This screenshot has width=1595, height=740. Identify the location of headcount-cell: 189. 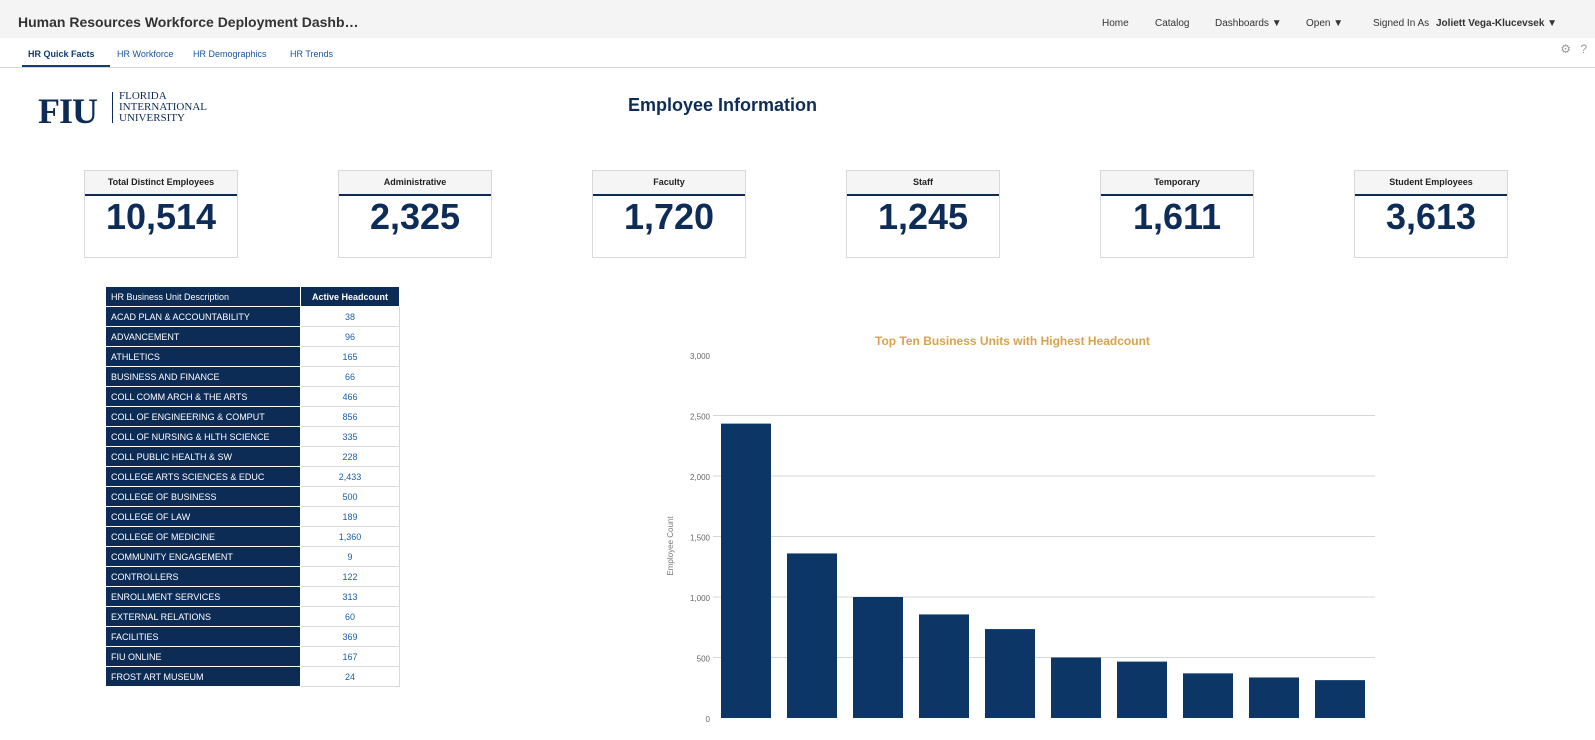
(350, 516).